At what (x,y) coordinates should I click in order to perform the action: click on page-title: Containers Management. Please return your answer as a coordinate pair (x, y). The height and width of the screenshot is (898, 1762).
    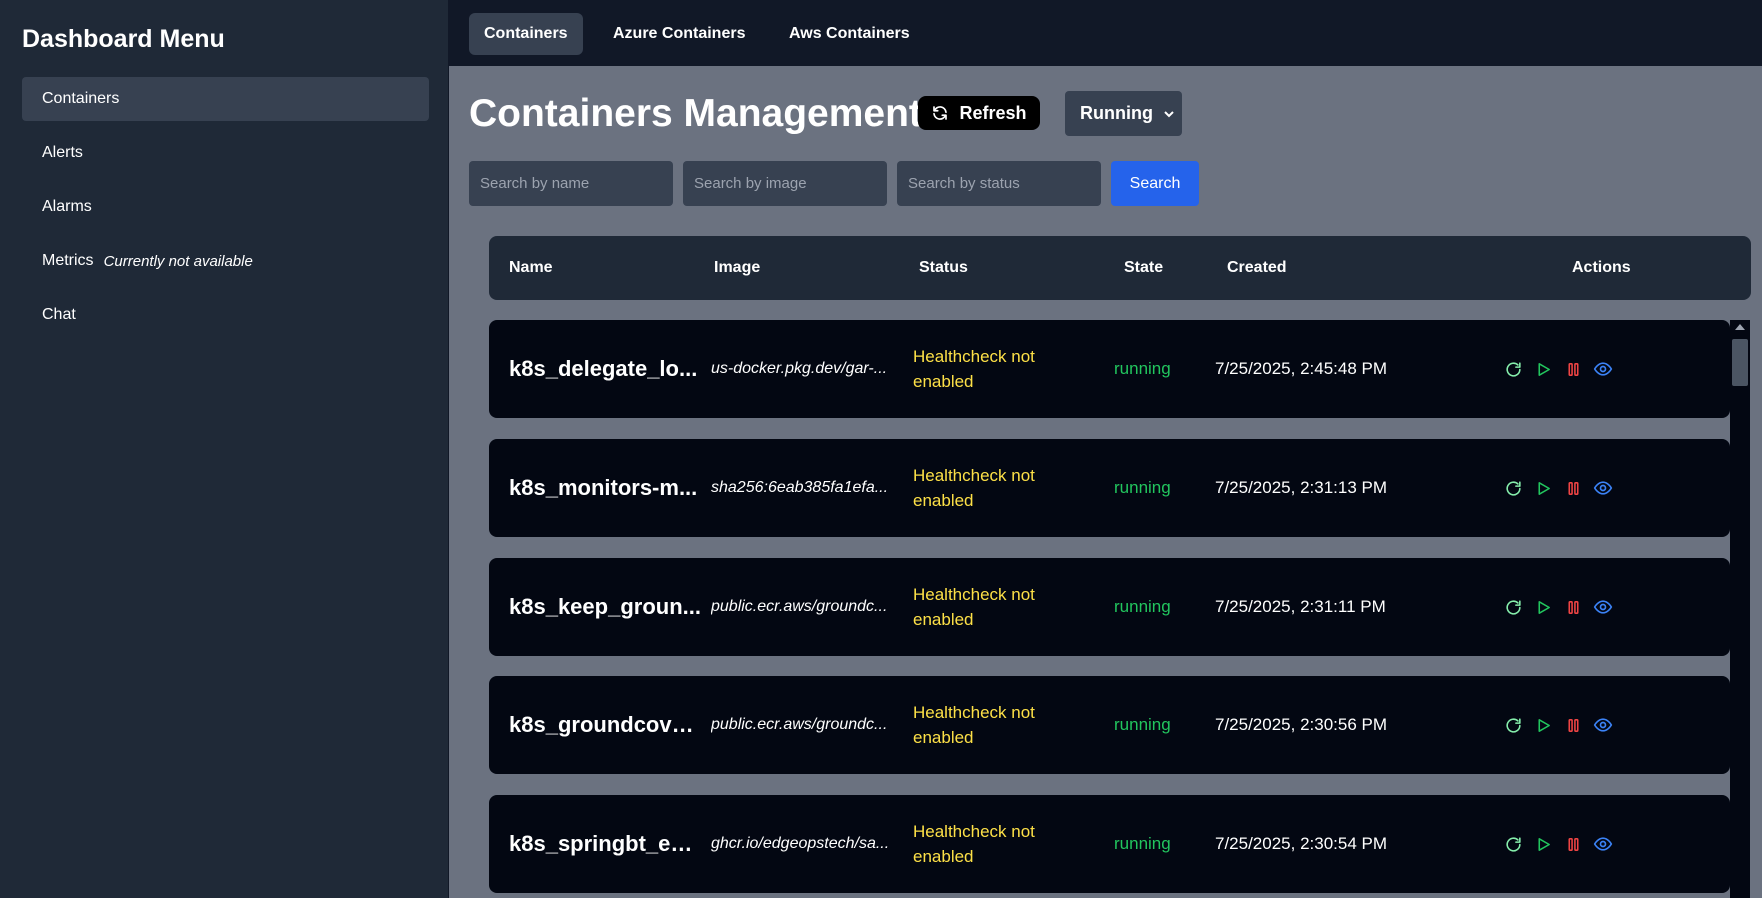
    Looking at the image, I should click on (695, 113).